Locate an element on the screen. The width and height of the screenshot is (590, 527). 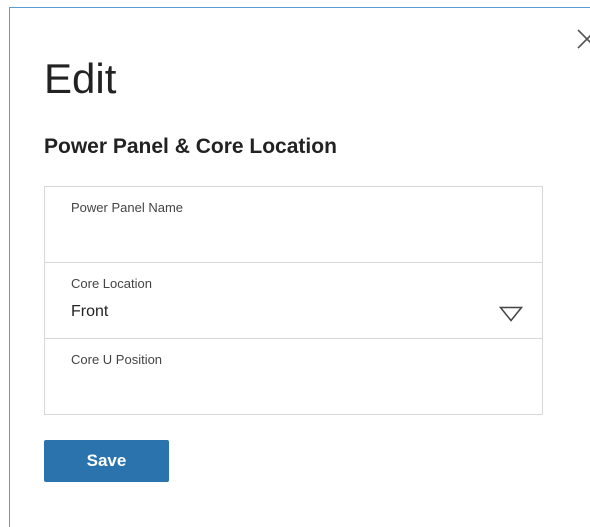
core-location-field: Core Location Front is located at coordinates (293, 301).